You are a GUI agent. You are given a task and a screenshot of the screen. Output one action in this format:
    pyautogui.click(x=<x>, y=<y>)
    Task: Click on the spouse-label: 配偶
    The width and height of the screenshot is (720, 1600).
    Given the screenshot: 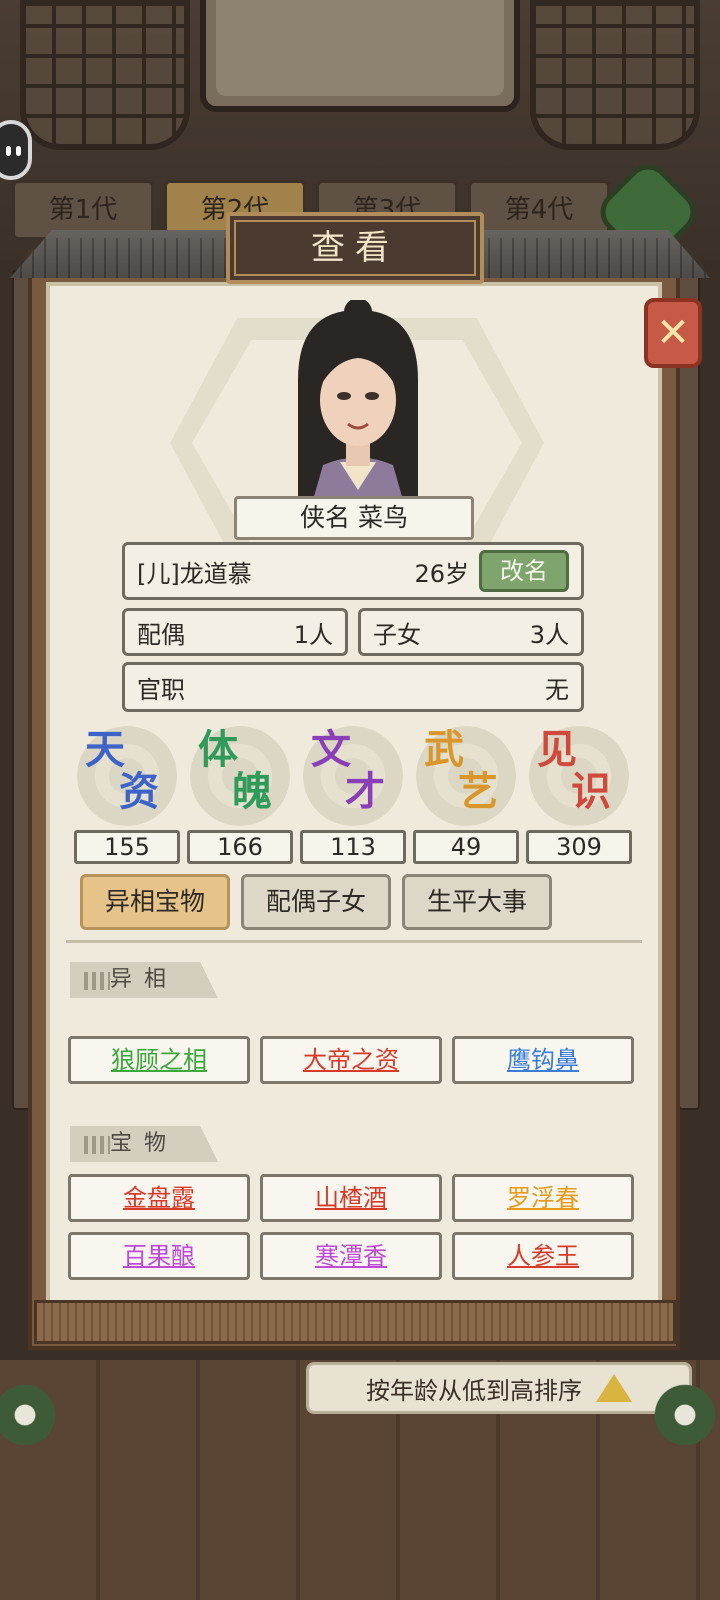 What is the action you would take?
    pyautogui.click(x=161, y=634)
    